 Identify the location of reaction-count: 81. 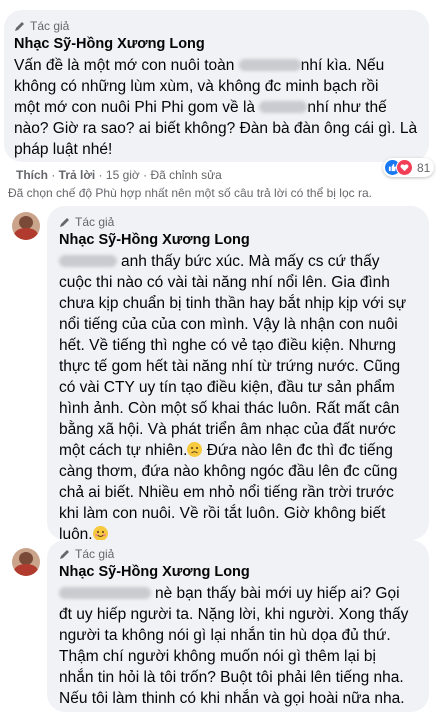
(424, 167).